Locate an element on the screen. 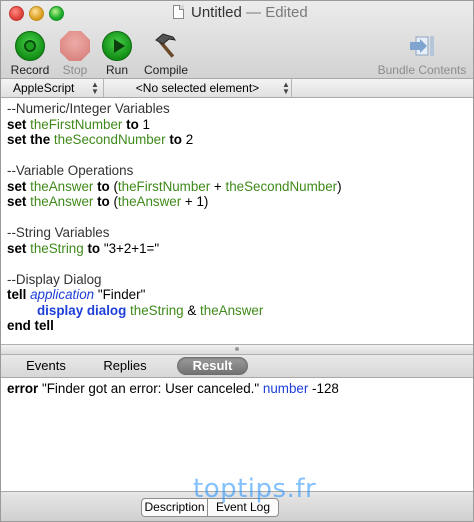  compile-button: Compile is located at coordinates (166, 53).